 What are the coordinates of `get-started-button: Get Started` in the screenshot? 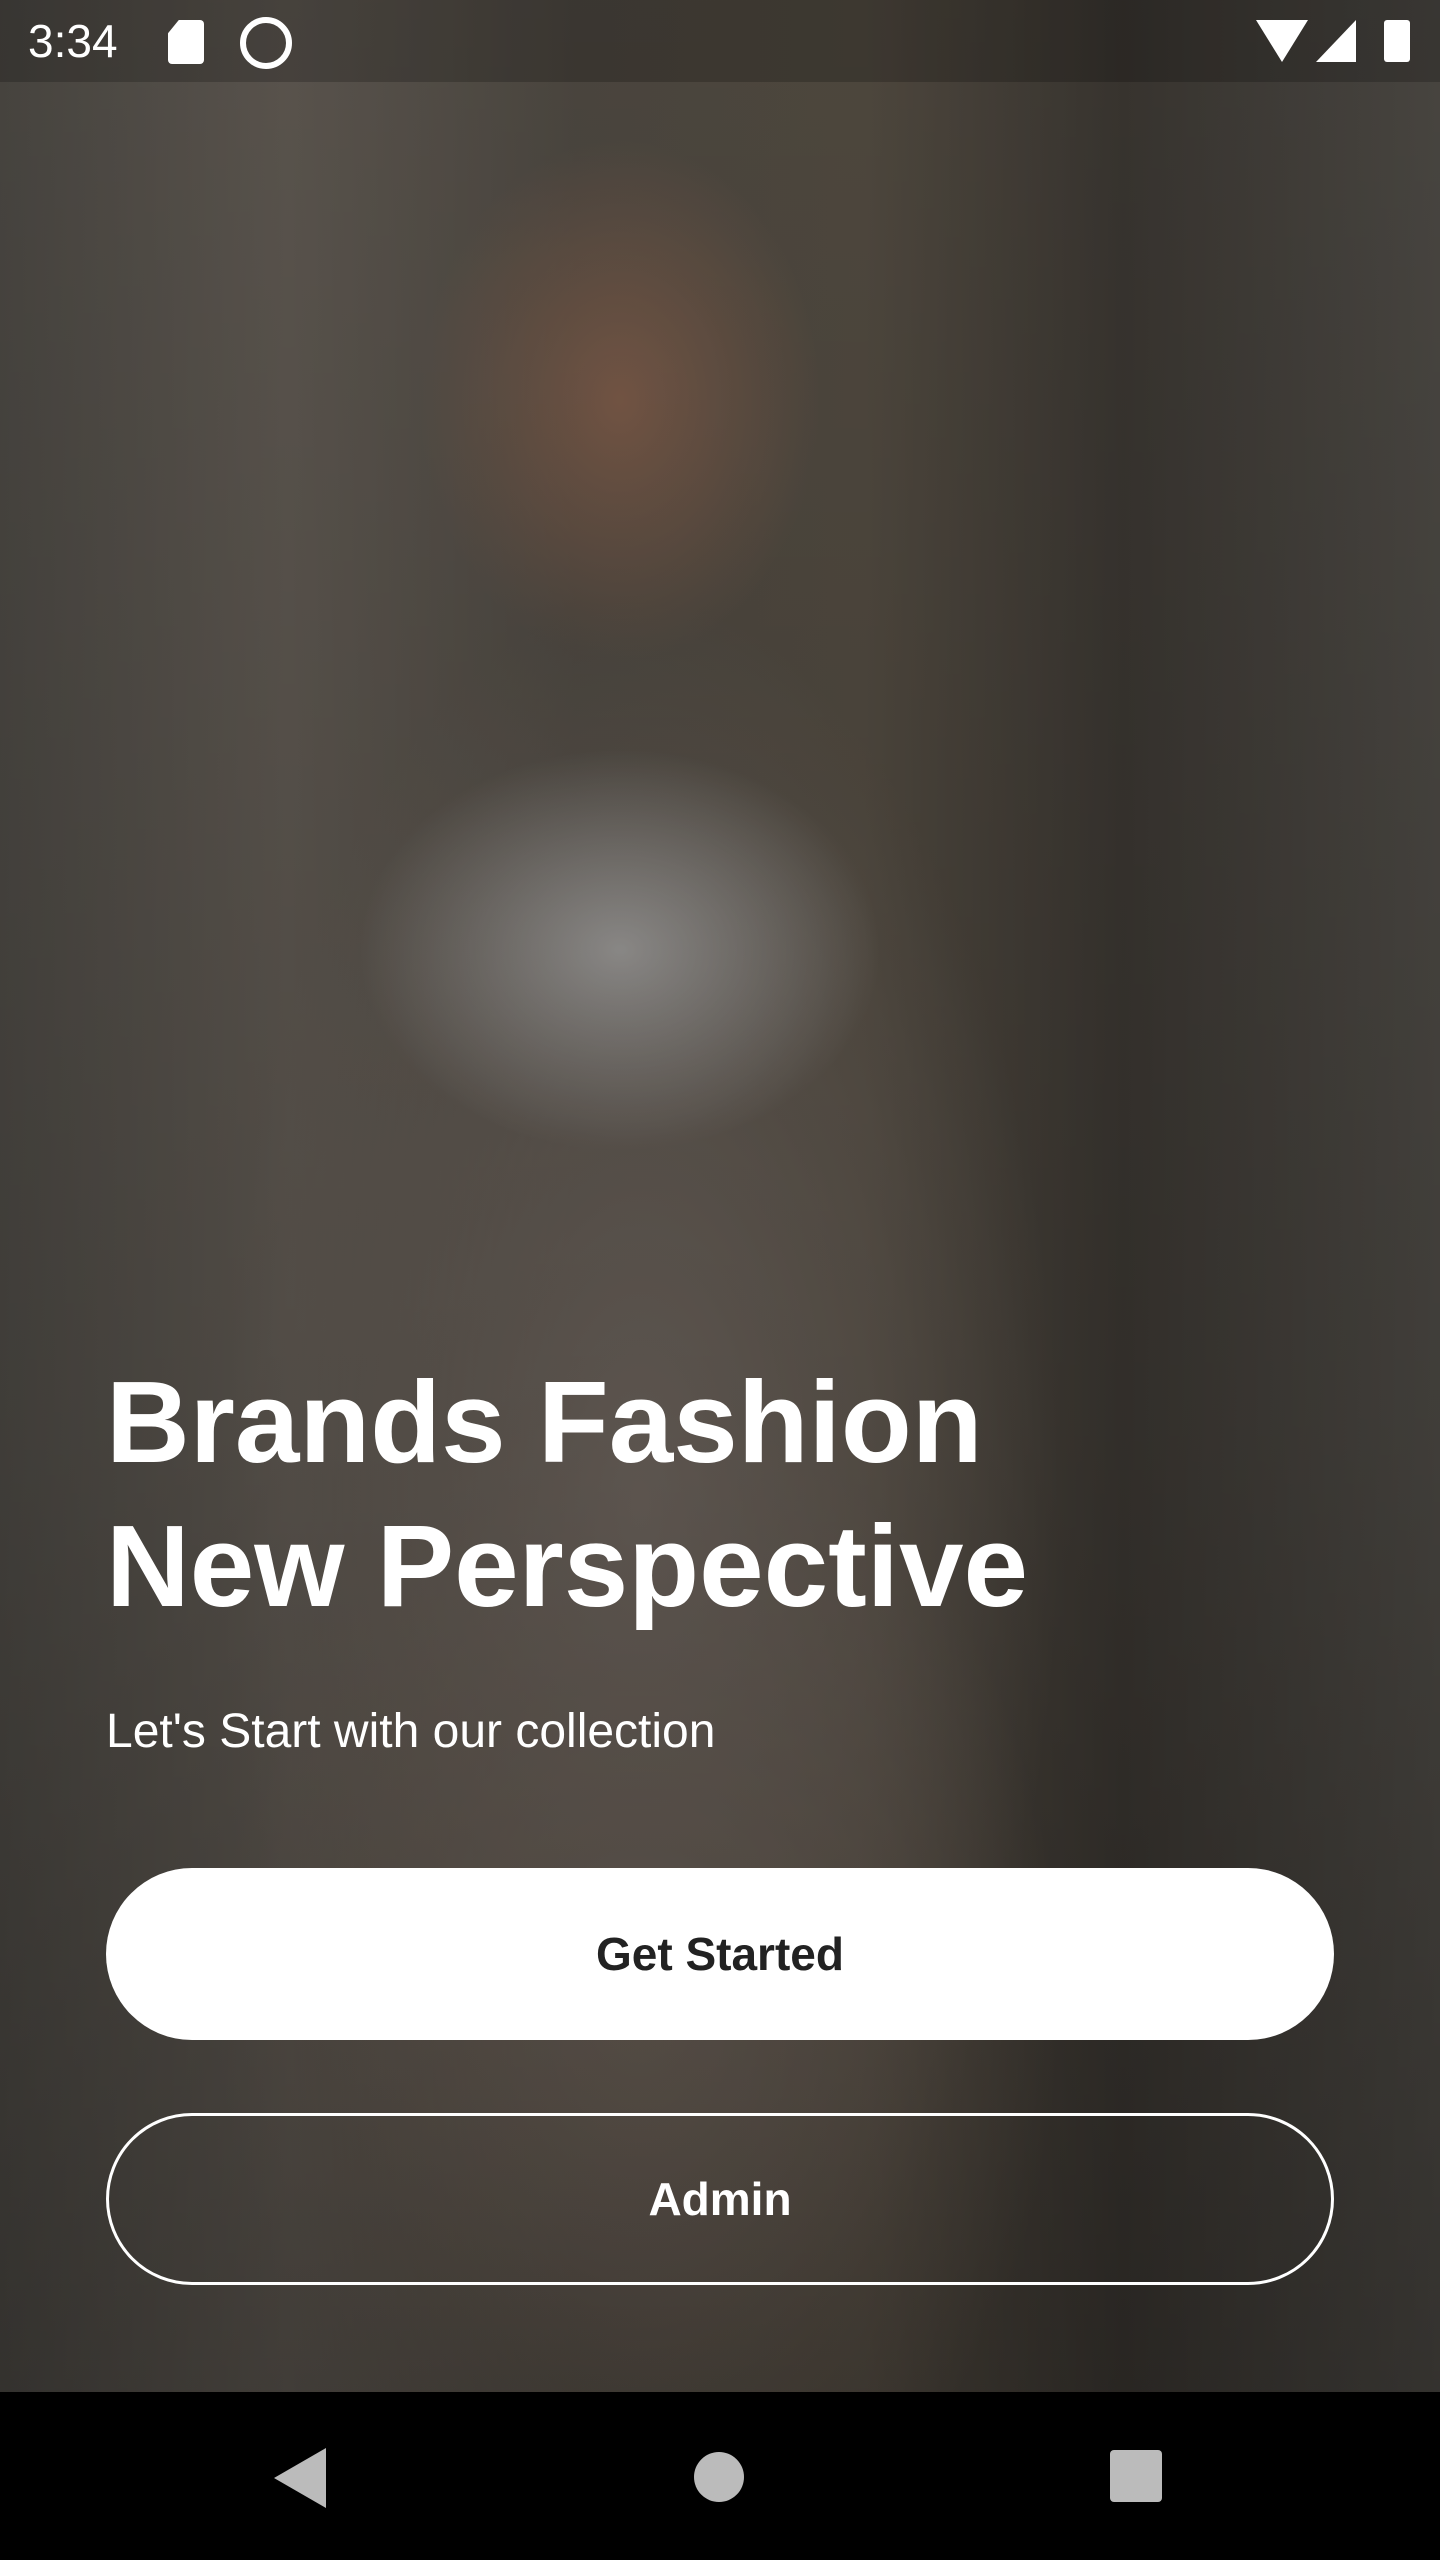 It's located at (720, 1954).